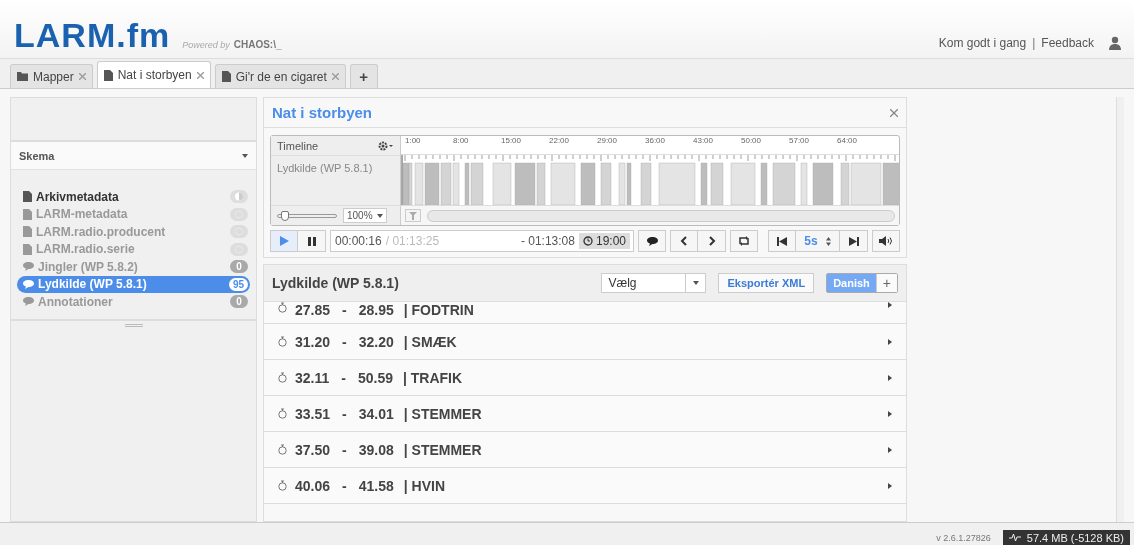 This screenshot has width=1134, height=545. What do you see at coordinates (280, 76) in the screenshot?
I see `tab: Gi'r de en cigaret` at bounding box center [280, 76].